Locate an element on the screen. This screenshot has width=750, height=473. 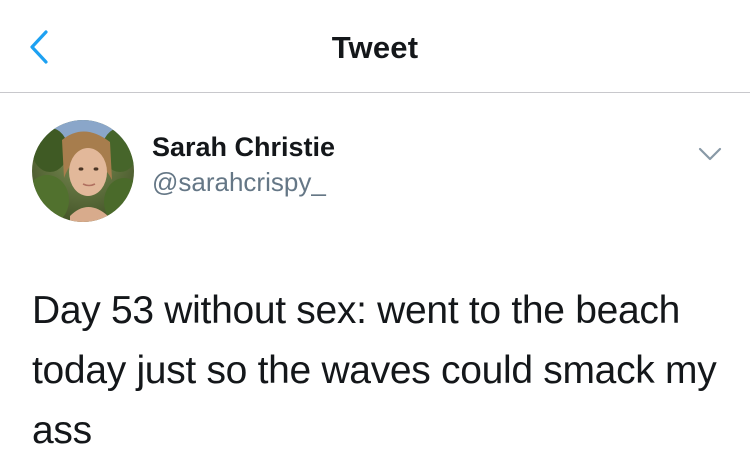
author-display-name: Sarah Christie is located at coordinates (244, 147).